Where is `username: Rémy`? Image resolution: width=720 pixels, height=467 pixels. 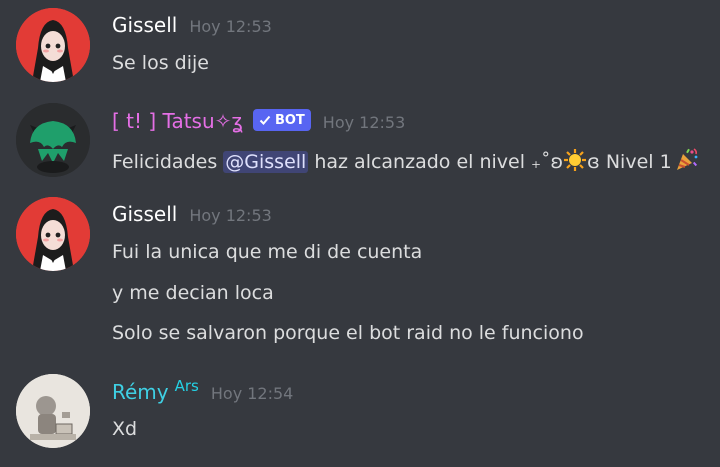
username: Rémy is located at coordinates (140, 392).